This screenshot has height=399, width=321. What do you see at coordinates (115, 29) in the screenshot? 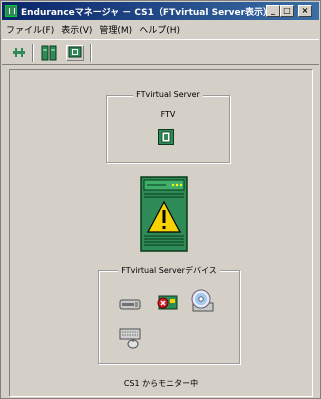
I see `menu-manage: 管理(M)` at bounding box center [115, 29].